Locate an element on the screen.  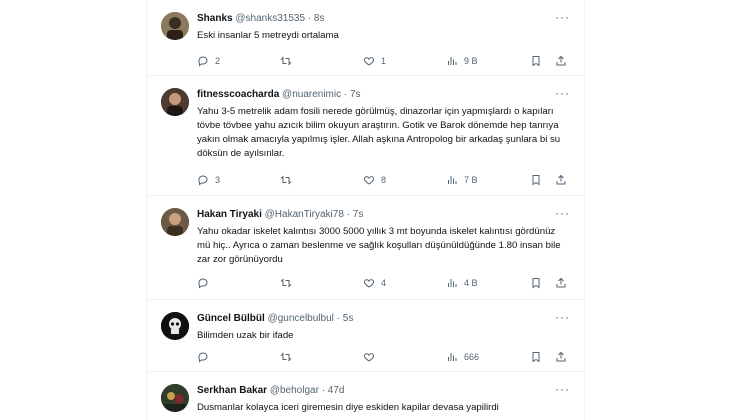
views-button: 9 B is located at coordinates (462, 61).